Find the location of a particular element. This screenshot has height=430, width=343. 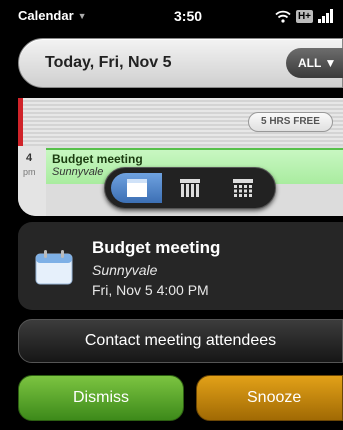

network-type-badge: H+ is located at coordinates (304, 16).